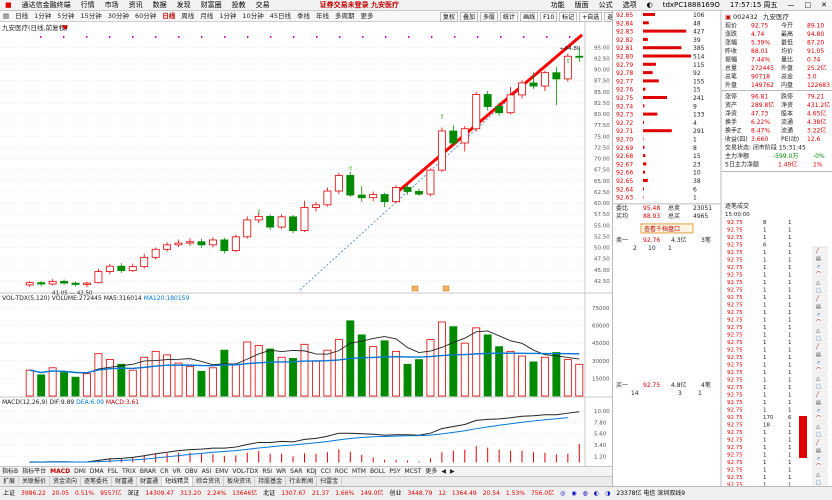 The image size is (832, 500). I want to click on period-tab: 45日线, so click(280, 16).